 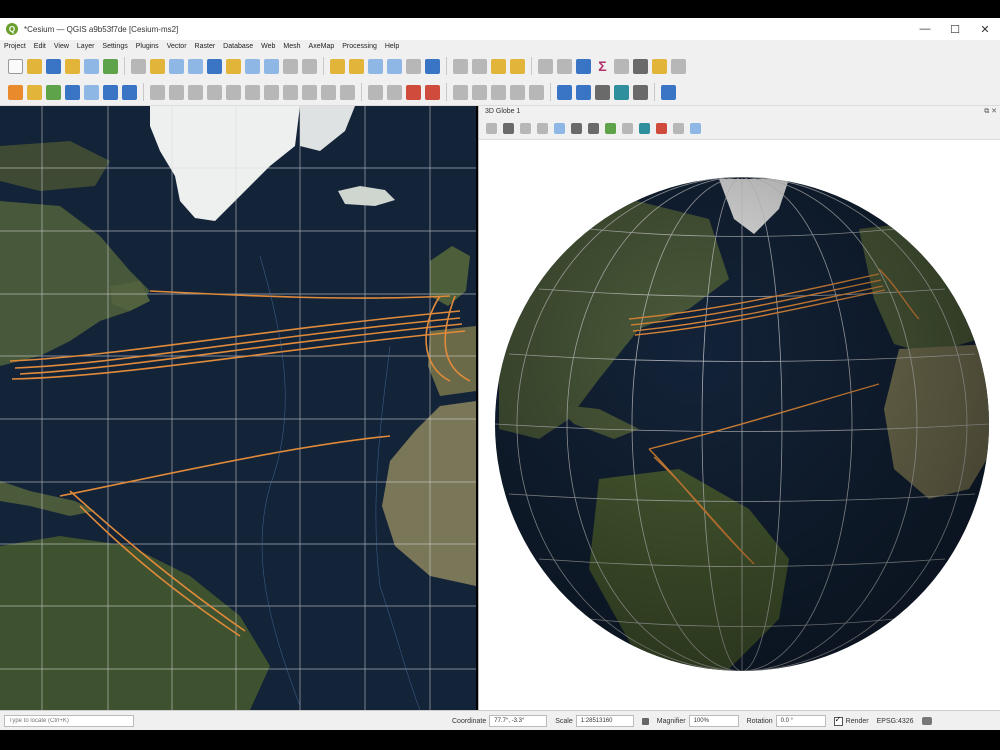 I want to click on menu-database: Database, so click(x=238, y=46).